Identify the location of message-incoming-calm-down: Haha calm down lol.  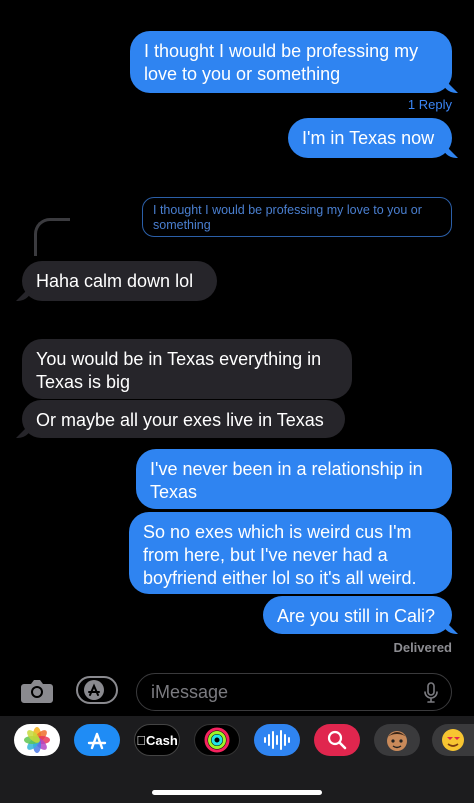
(119, 281).